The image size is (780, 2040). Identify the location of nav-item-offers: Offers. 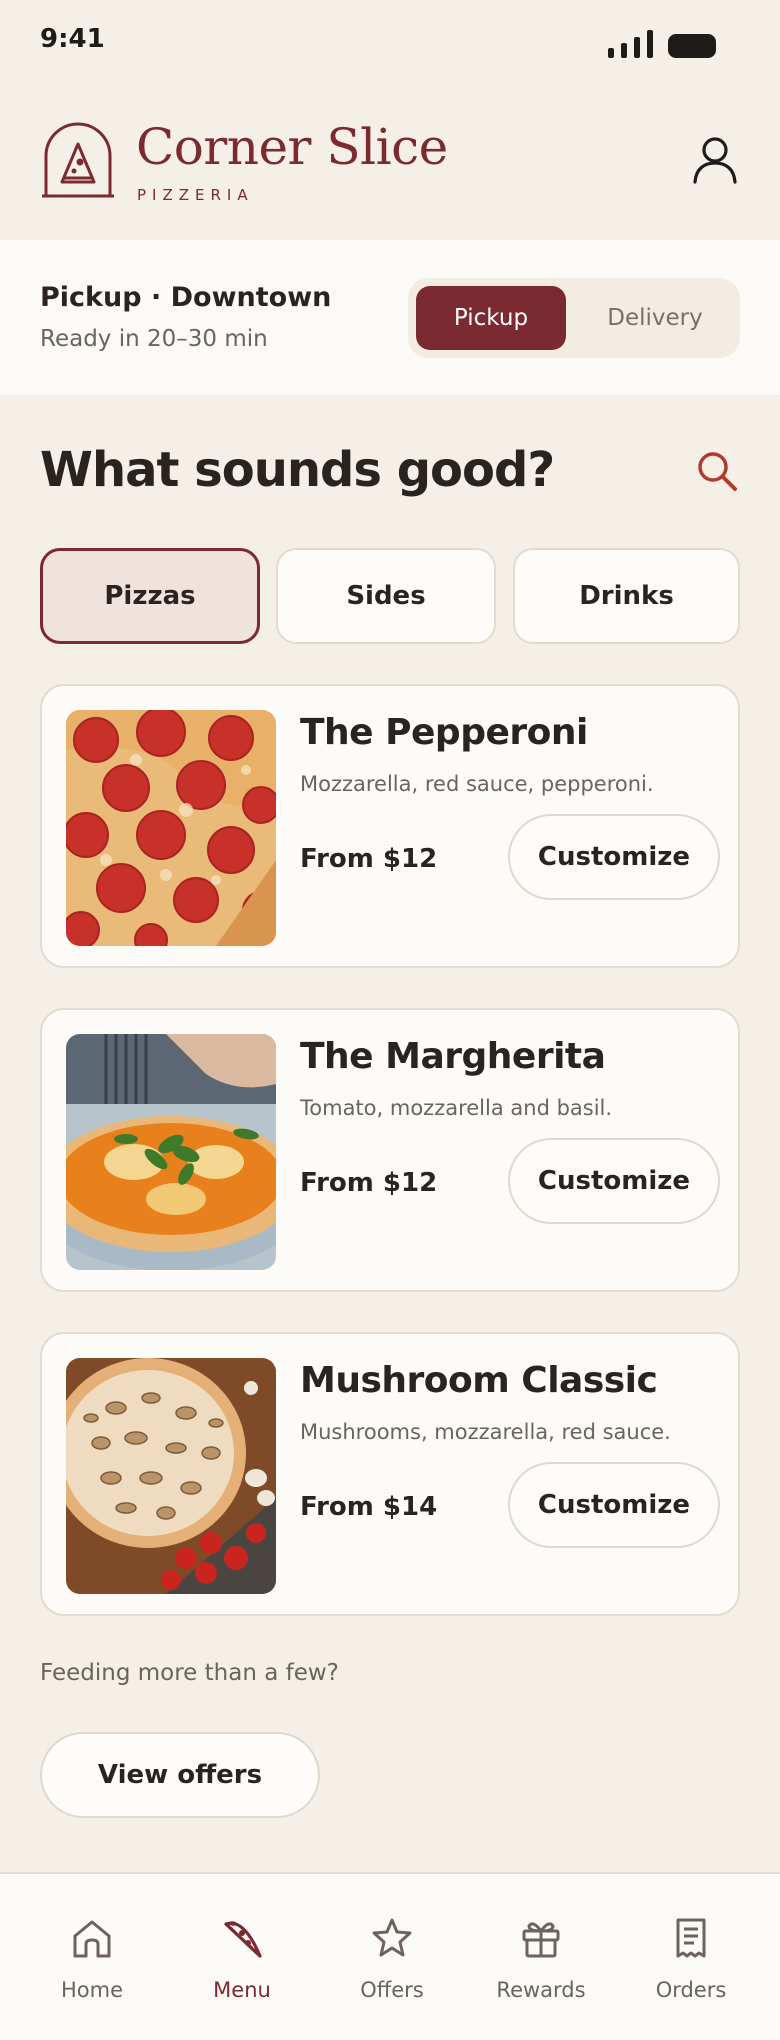
(392, 1957).